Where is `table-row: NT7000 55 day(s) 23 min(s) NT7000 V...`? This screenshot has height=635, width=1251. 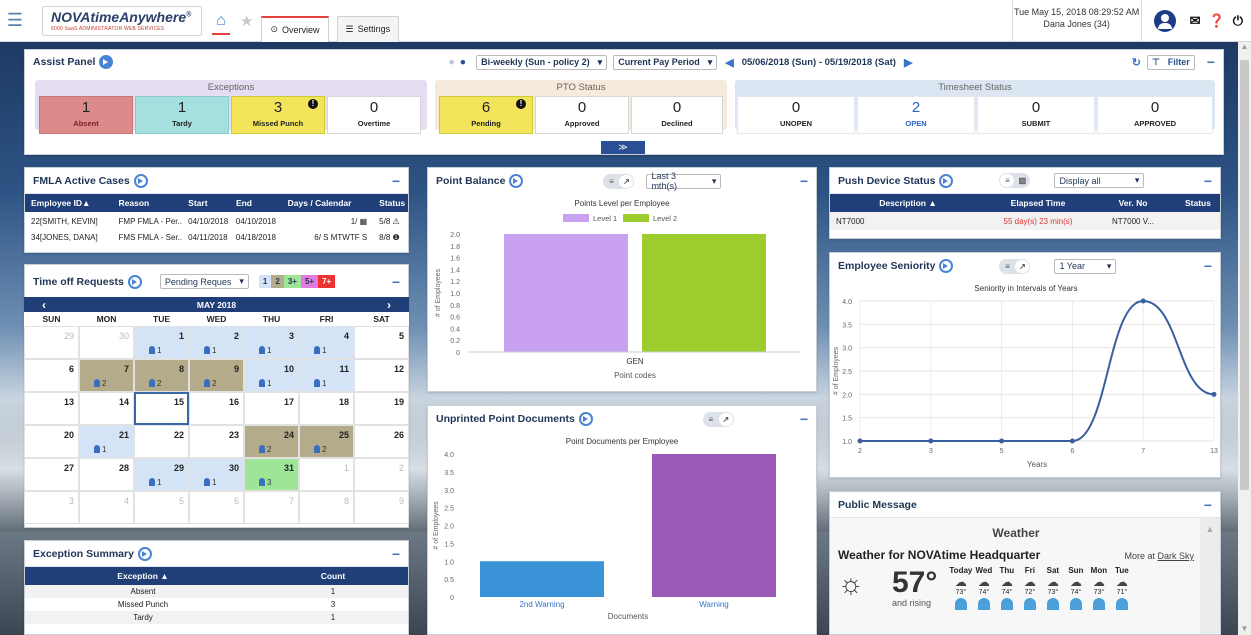 table-row: NT7000 55 day(s) 23 min(s) NT7000 V... is located at coordinates (1025, 221).